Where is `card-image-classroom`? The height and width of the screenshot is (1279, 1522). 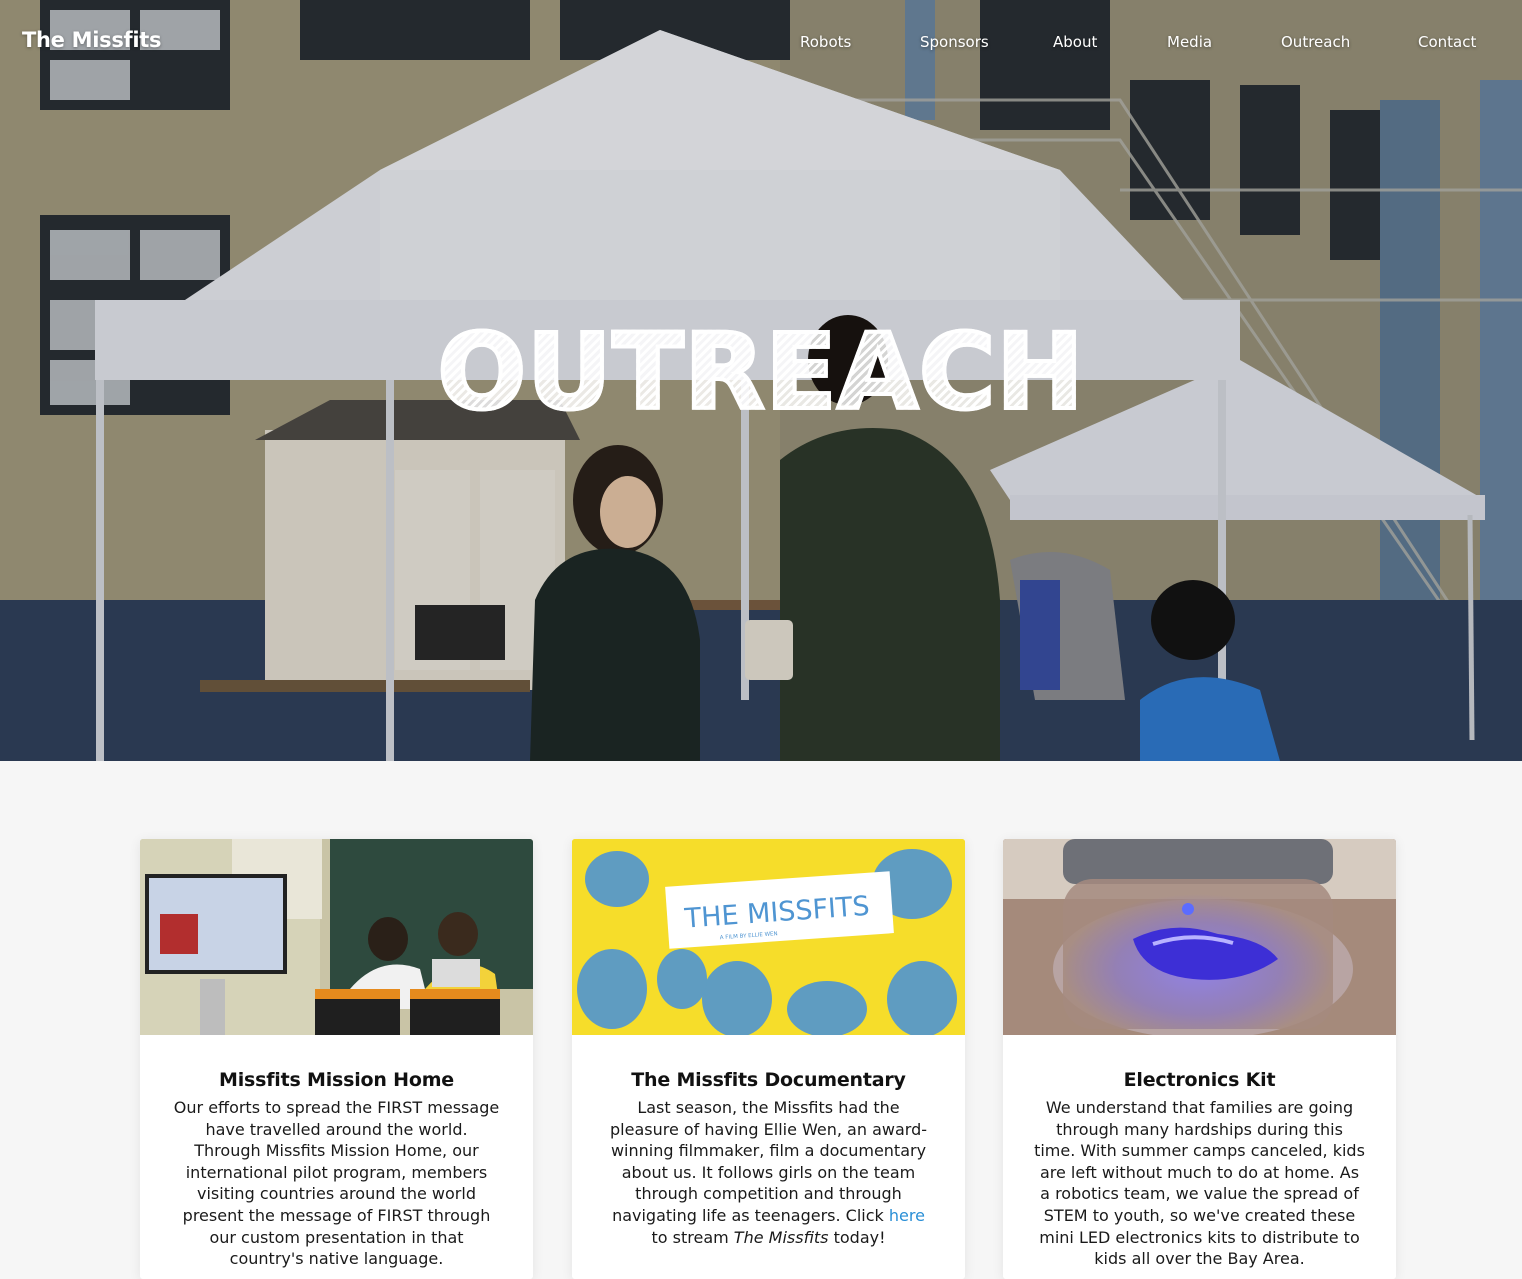 card-image-classroom is located at coordinates (336, 937).